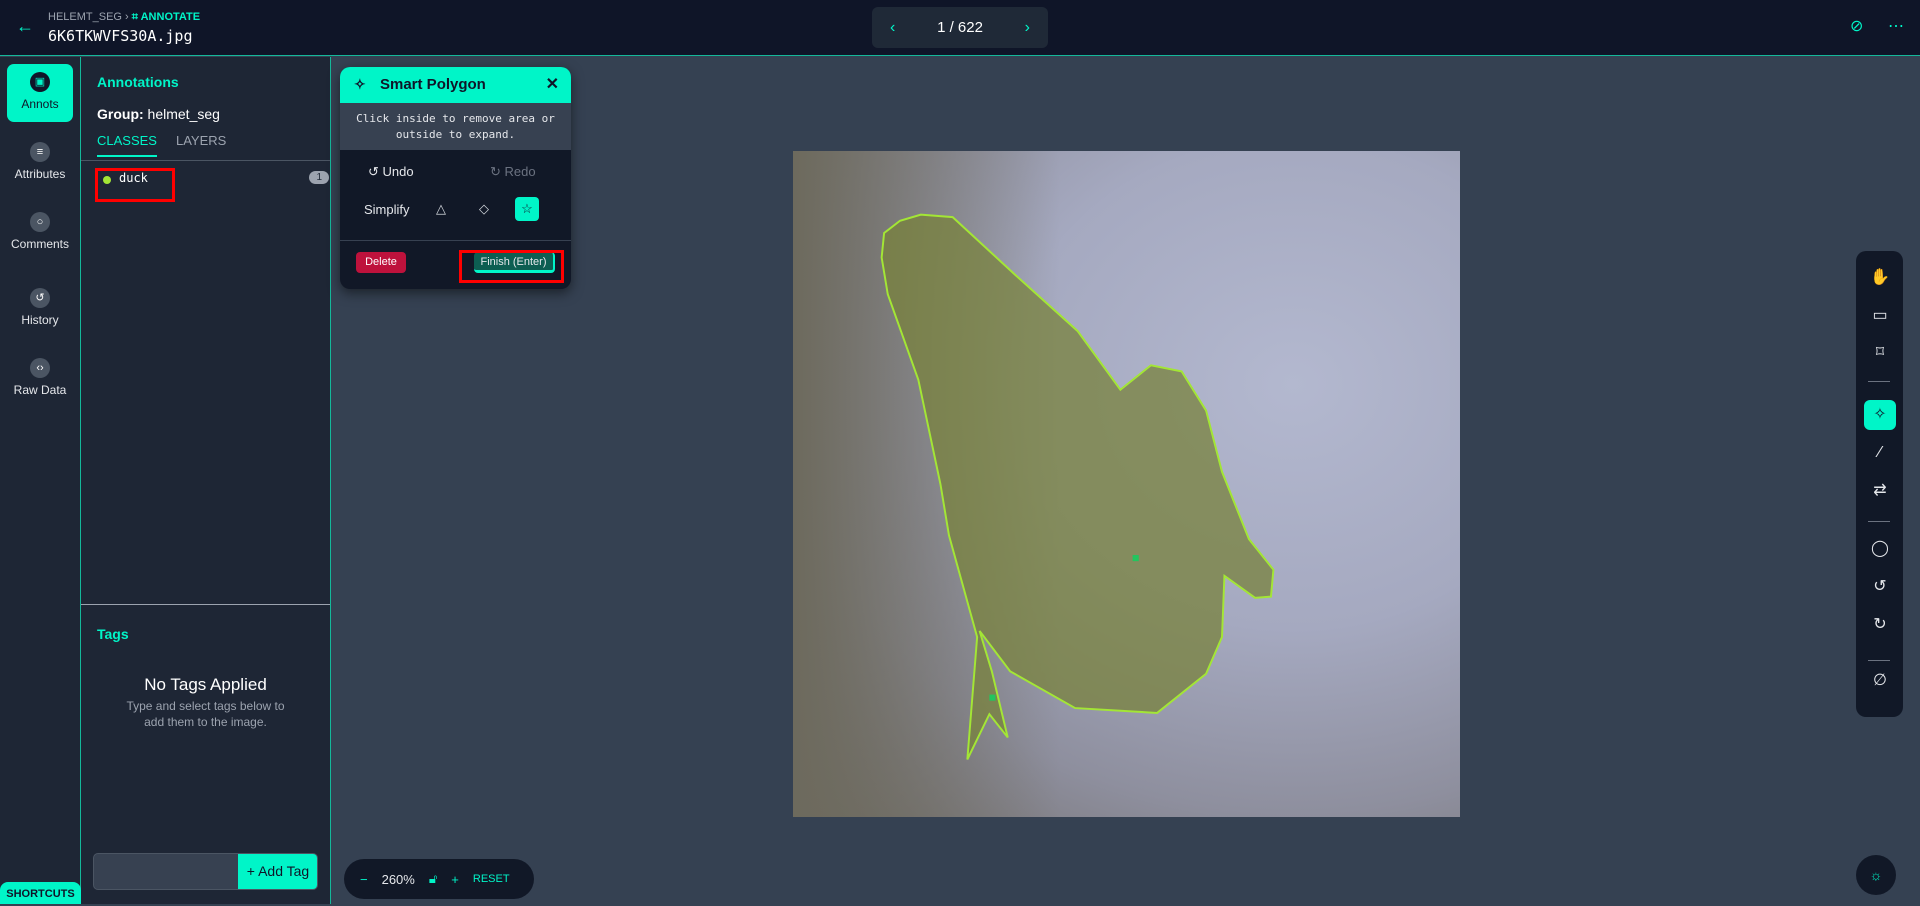 This screenshot has width=1920, height=906. What do you see at coordinates (40, 298) in the screenshot?
I see `history-icon: ↺` at bounding box center [40, 298].